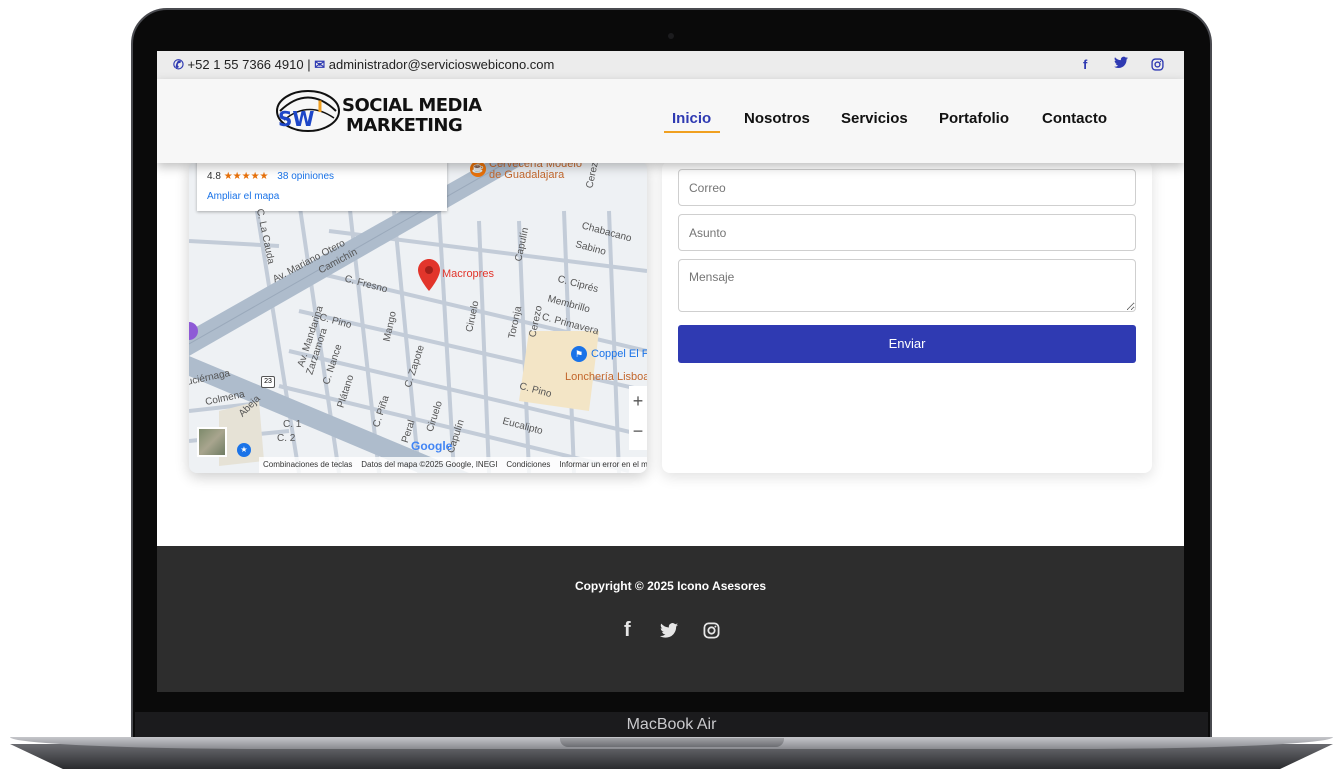 The image size is (1342, 772). Describe the element at coordinates (527, 175) in the screenshot. I see `poi-cerveceria-line2: de Guadalajara` at that location.